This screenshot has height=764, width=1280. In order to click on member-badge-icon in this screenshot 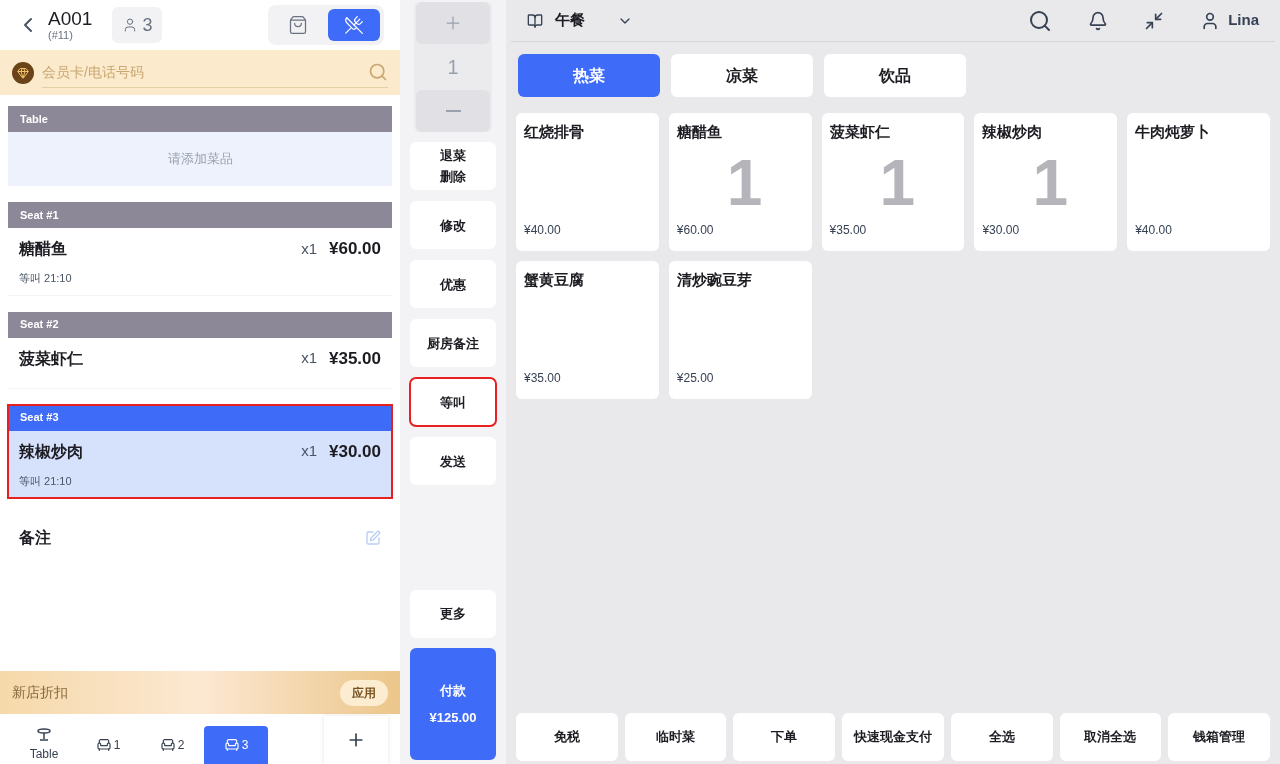, I will do `click(23, 72)`.